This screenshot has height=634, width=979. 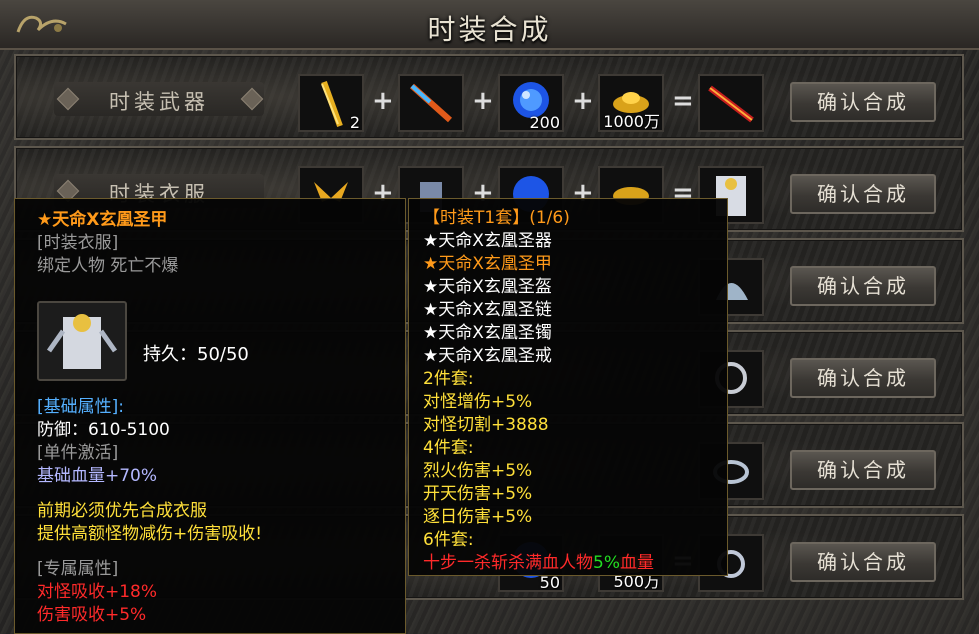 What do you see at coordinates (487, 264) in the screenshot?
I see `set-piece-active: ★天命X玄凰圣甲` at bounding box center [487, 264].